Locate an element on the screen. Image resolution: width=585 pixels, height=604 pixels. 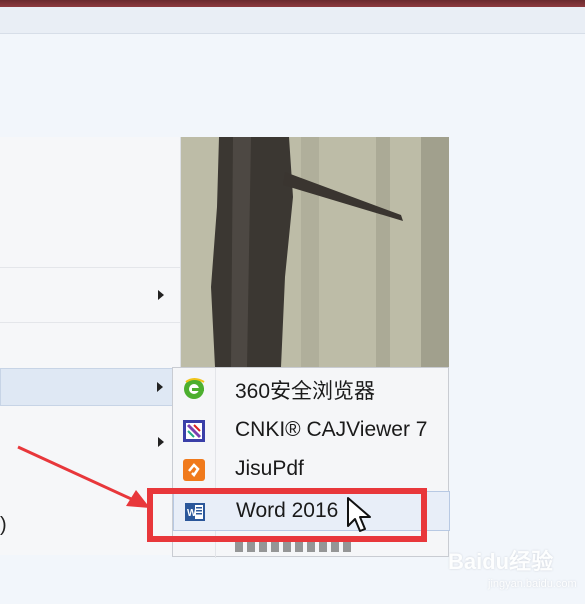
watermark-brand: Baidu经验 is located at coordinates (501, 561).